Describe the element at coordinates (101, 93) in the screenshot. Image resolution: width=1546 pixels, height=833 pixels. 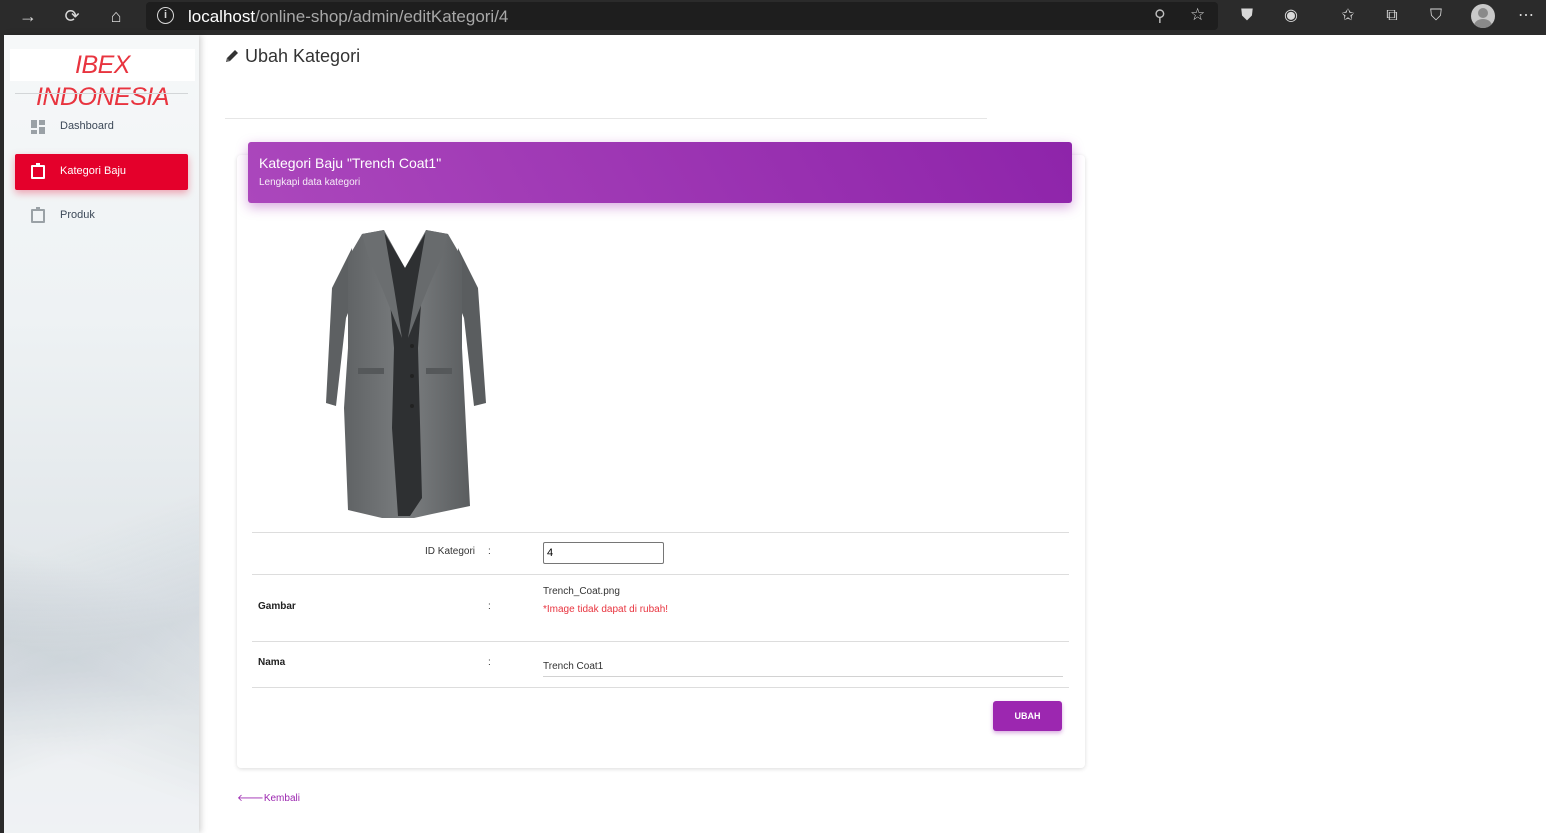
I see `logo-divider` at that location.